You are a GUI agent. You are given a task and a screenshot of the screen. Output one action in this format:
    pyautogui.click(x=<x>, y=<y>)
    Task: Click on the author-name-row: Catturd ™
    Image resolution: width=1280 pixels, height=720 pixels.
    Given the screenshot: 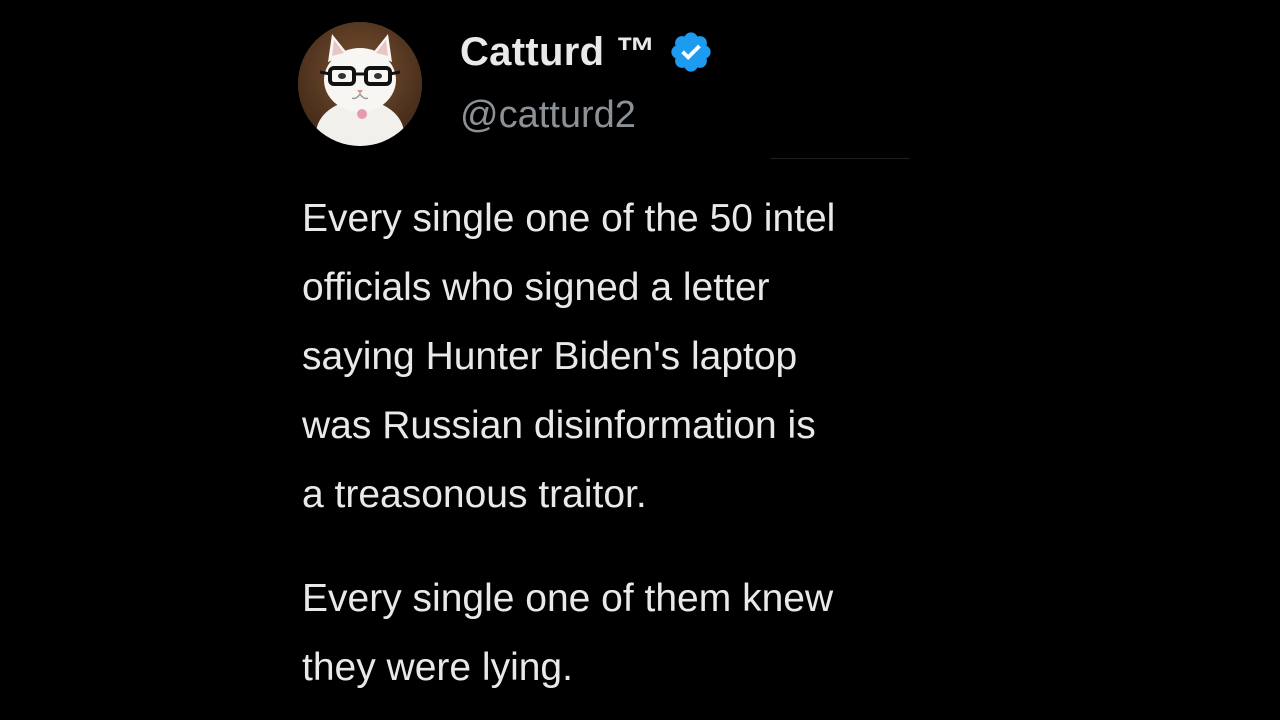 What is the action you would take?
    pyautogui.click(x=587, y=52)
    